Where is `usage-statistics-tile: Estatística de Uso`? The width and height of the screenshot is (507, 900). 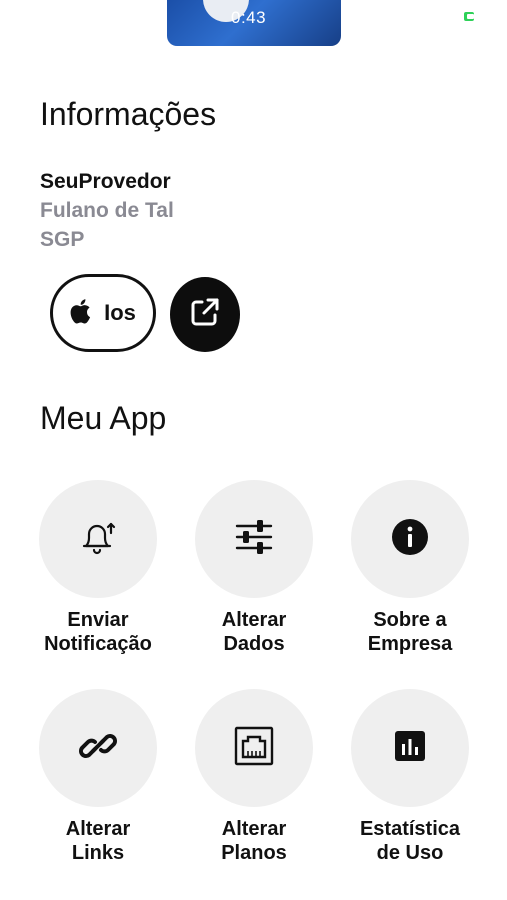
usage-statistics-tile: Estatística de Uso is located at coordinates (410, 777).